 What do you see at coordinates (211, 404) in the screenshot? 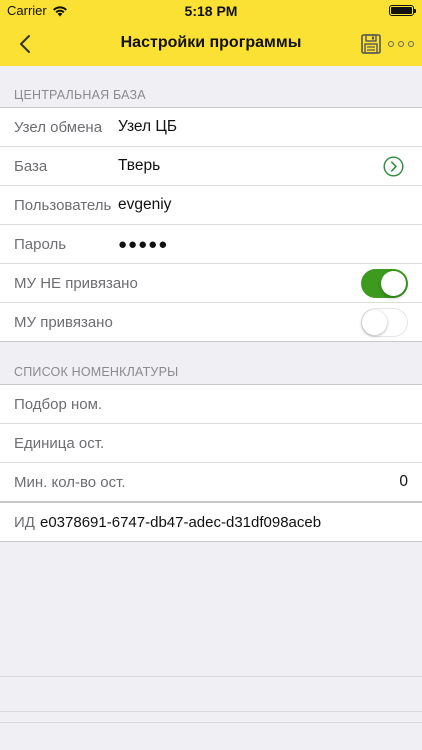
I see `row-nomenclature-selection: Подбор ном.` at bounding box center [211, 404].